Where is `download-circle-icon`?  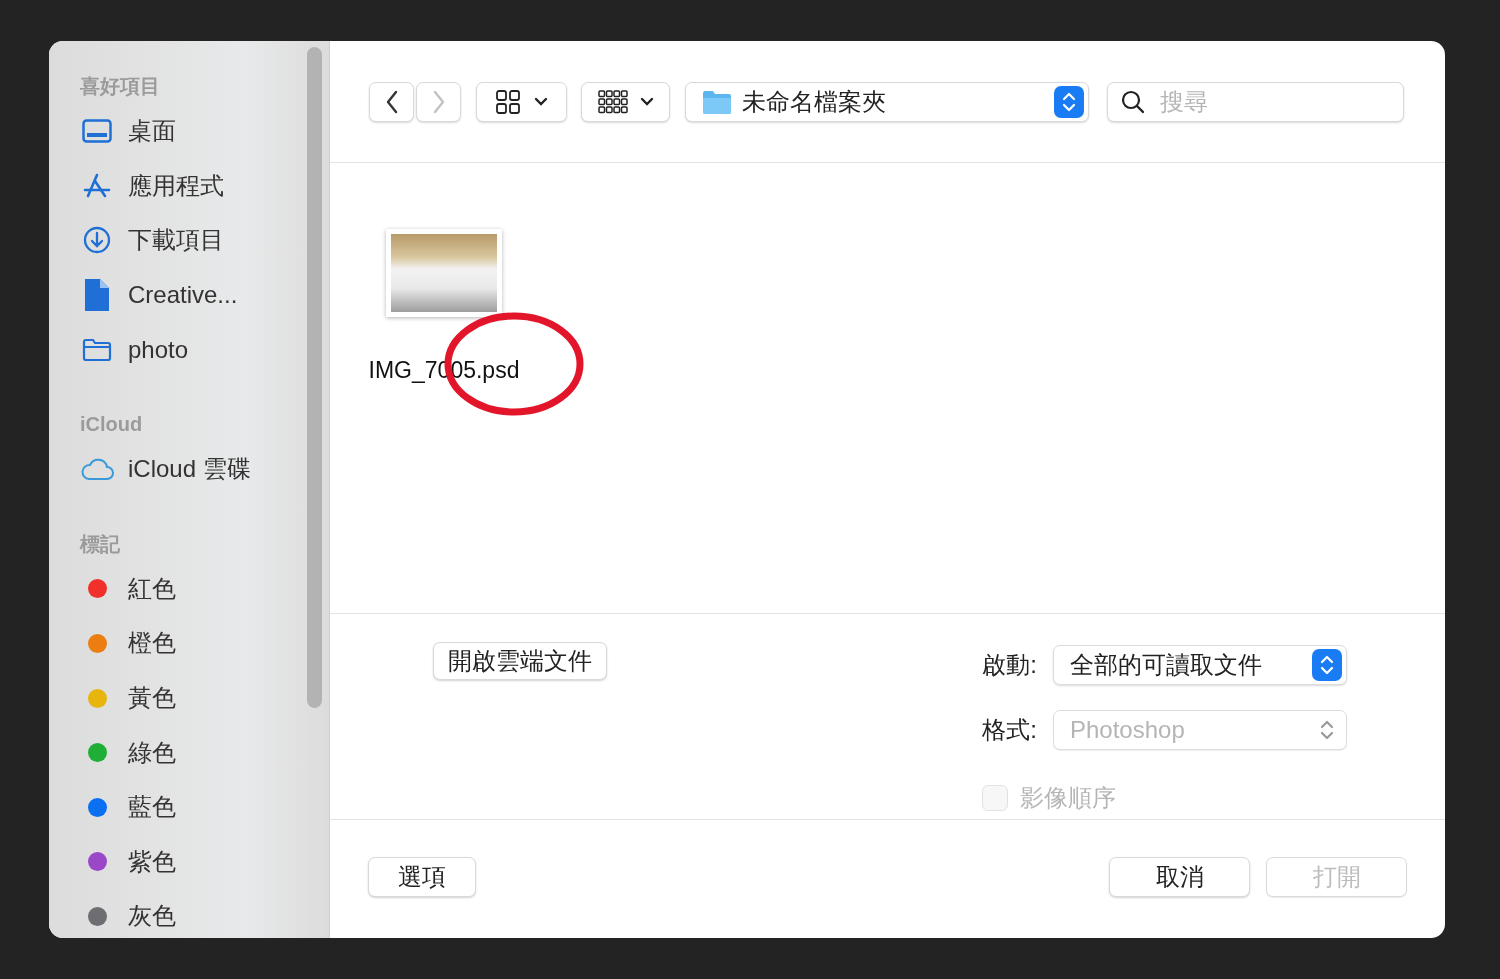
download-circle-icon is located at coordinates (97, 240).